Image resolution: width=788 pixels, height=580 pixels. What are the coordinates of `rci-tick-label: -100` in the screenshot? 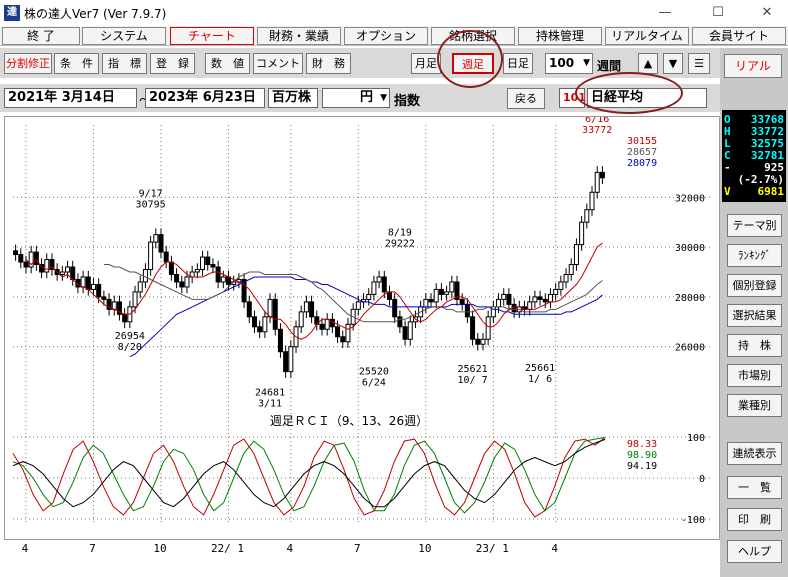 It's located at (693, 520).